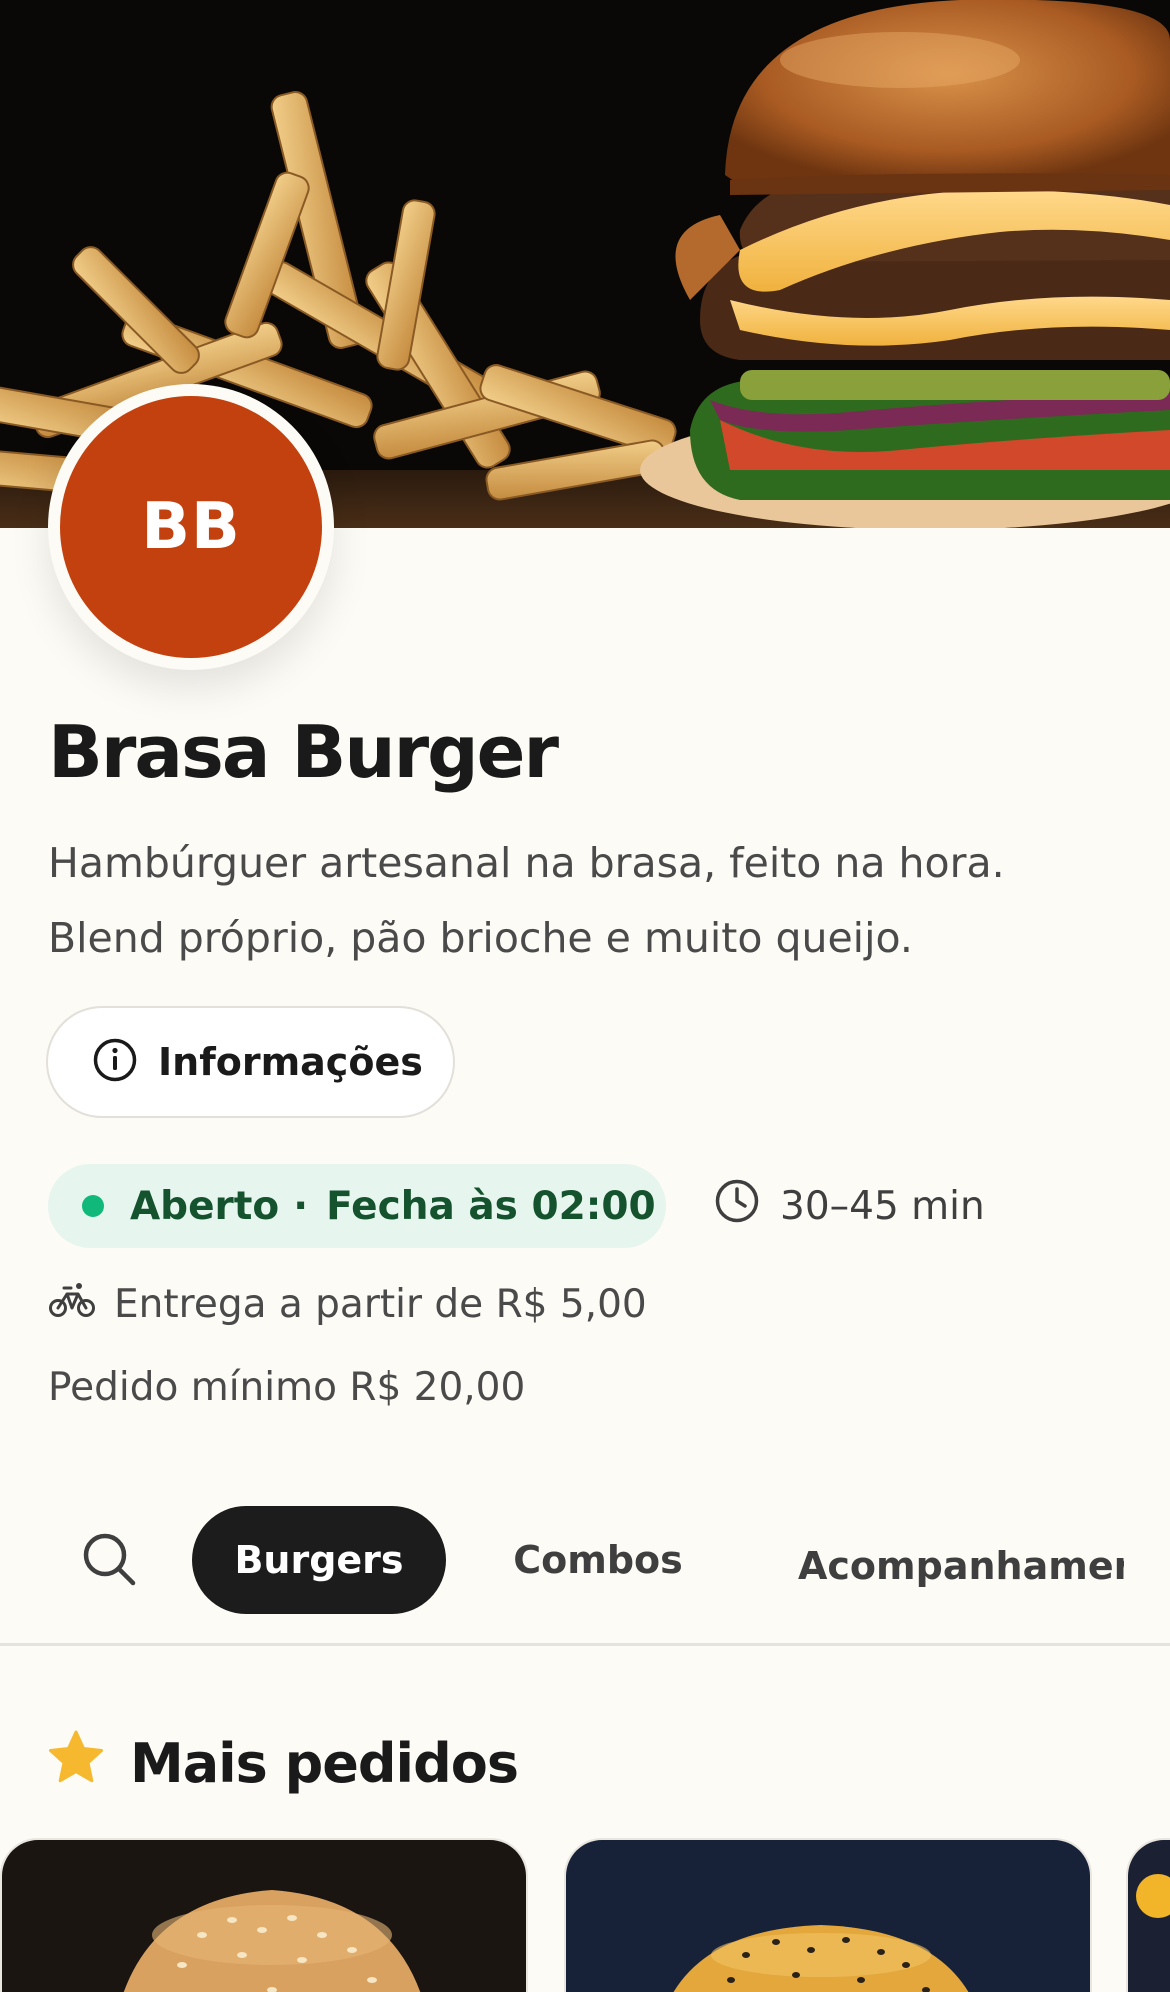  I want to click on tab-acompanhamentos-clip: Acompanhamentos, so click(961, 1560).